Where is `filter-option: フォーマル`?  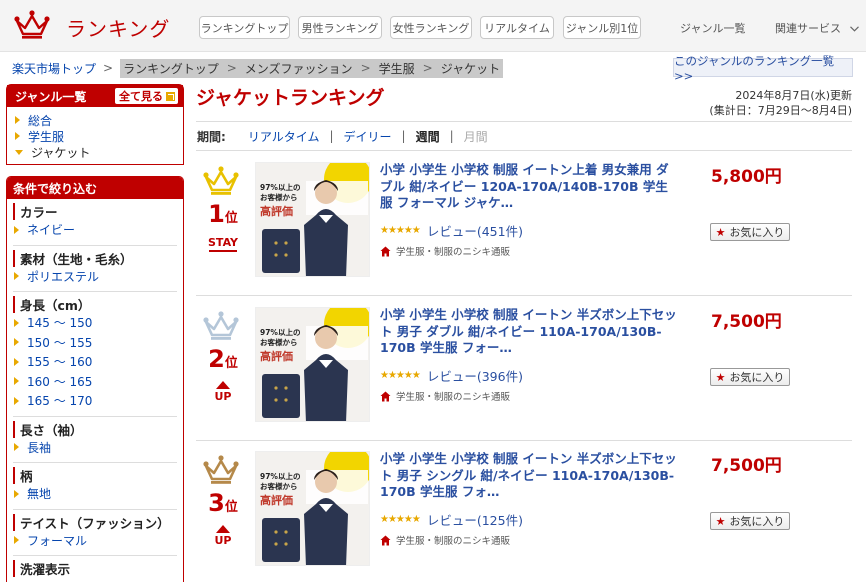
filter-option: フォーマル is located at coordinates (95, 541).